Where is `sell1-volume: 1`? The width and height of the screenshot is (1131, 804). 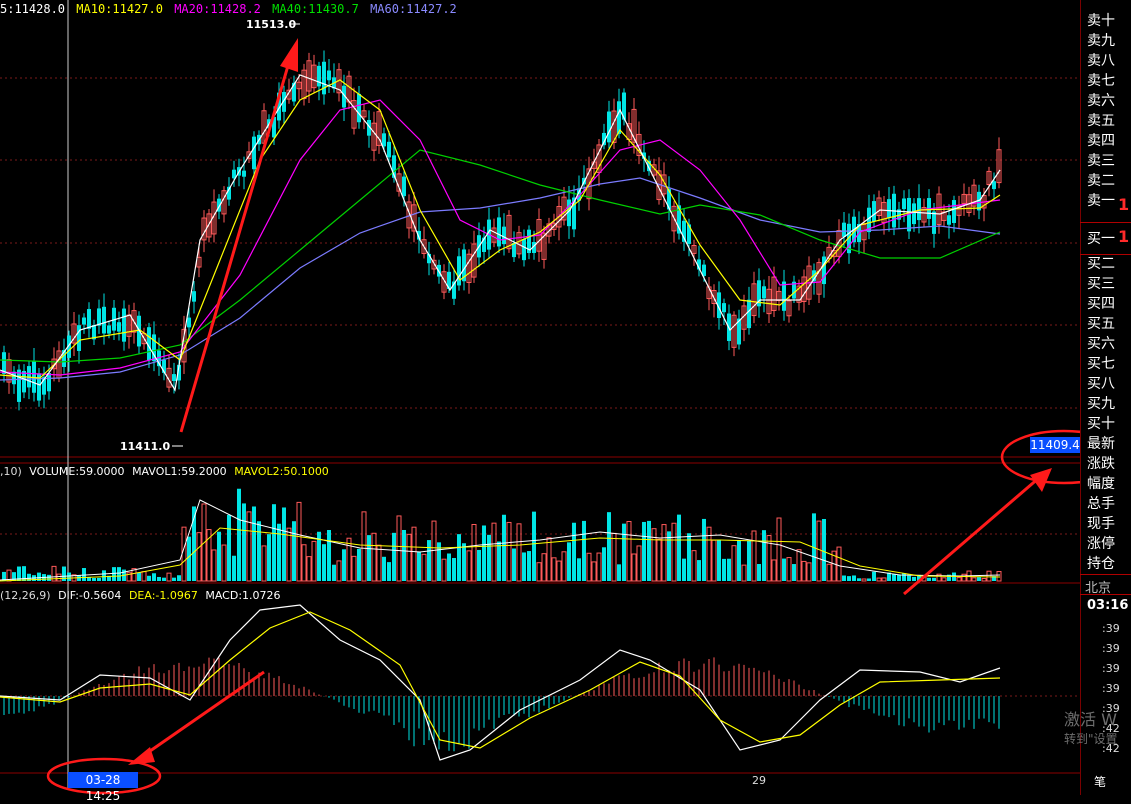
sell1-volume: 1 is located at coordinates (1124, 204).